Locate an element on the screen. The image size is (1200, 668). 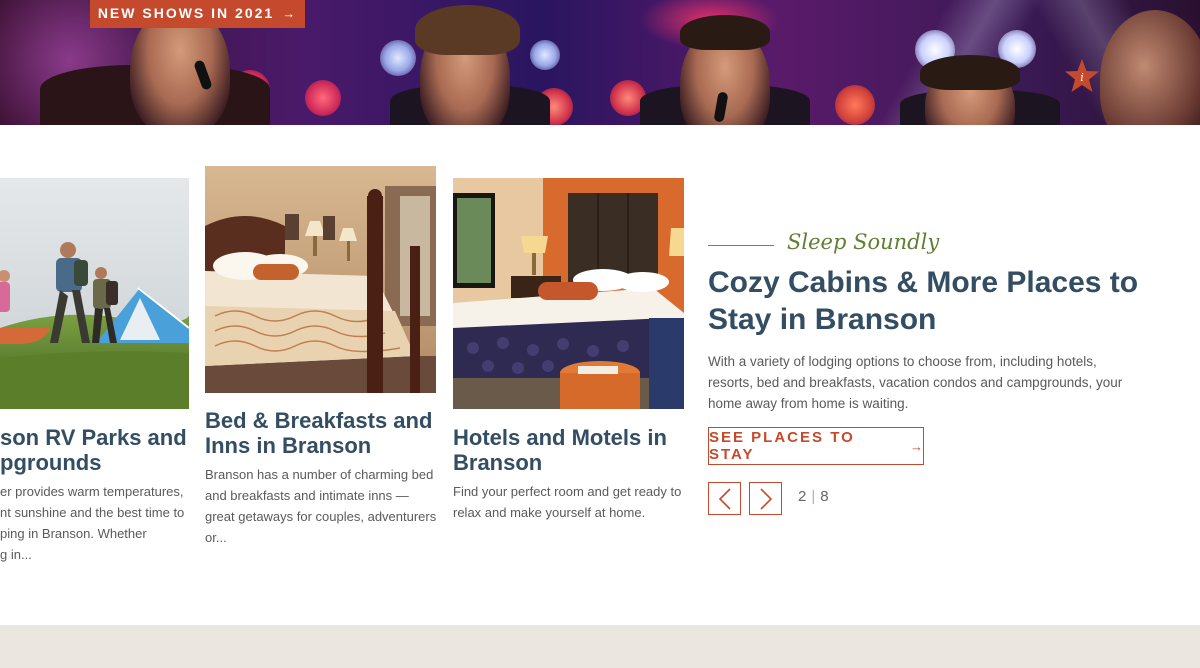
new-shows-button: NEW SHOWS IN 2021 → is located at coordinates (197, 14).